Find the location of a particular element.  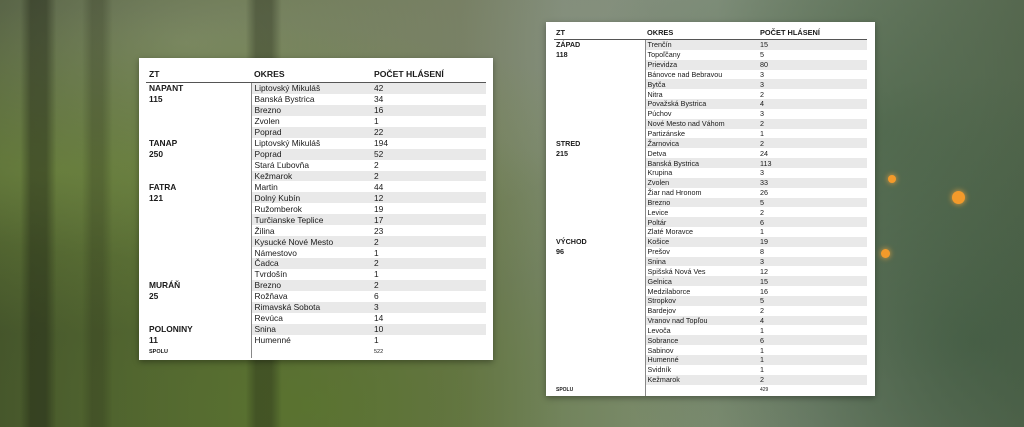

table-row: Bardejov 2 is located at coordinates (710, 310).